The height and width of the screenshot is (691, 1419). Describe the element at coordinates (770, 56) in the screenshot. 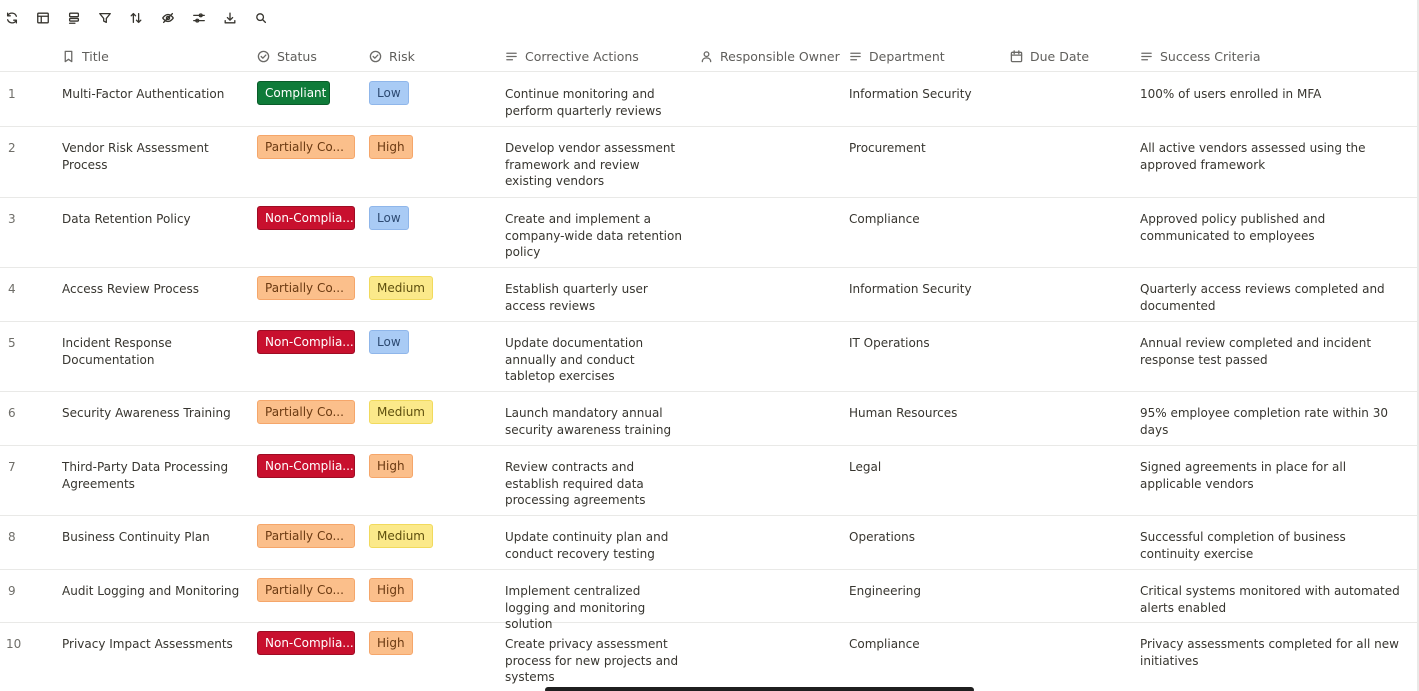

I see `column-header-responsible-owner: Responsible Owner` at that location.